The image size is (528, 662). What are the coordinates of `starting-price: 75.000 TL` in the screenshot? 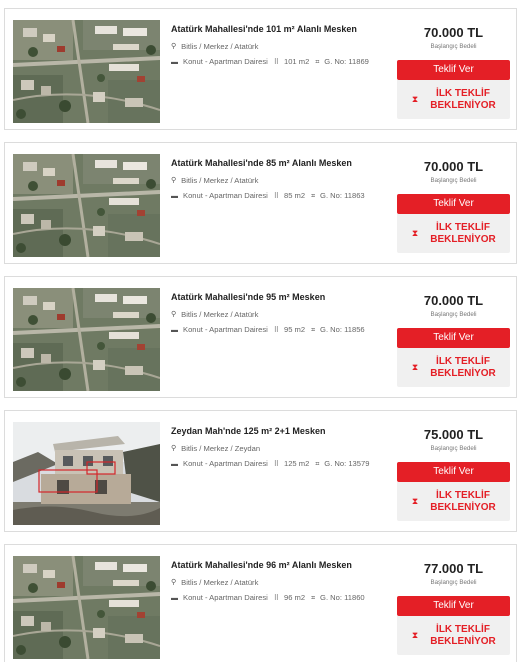 It's located at (453, 434).